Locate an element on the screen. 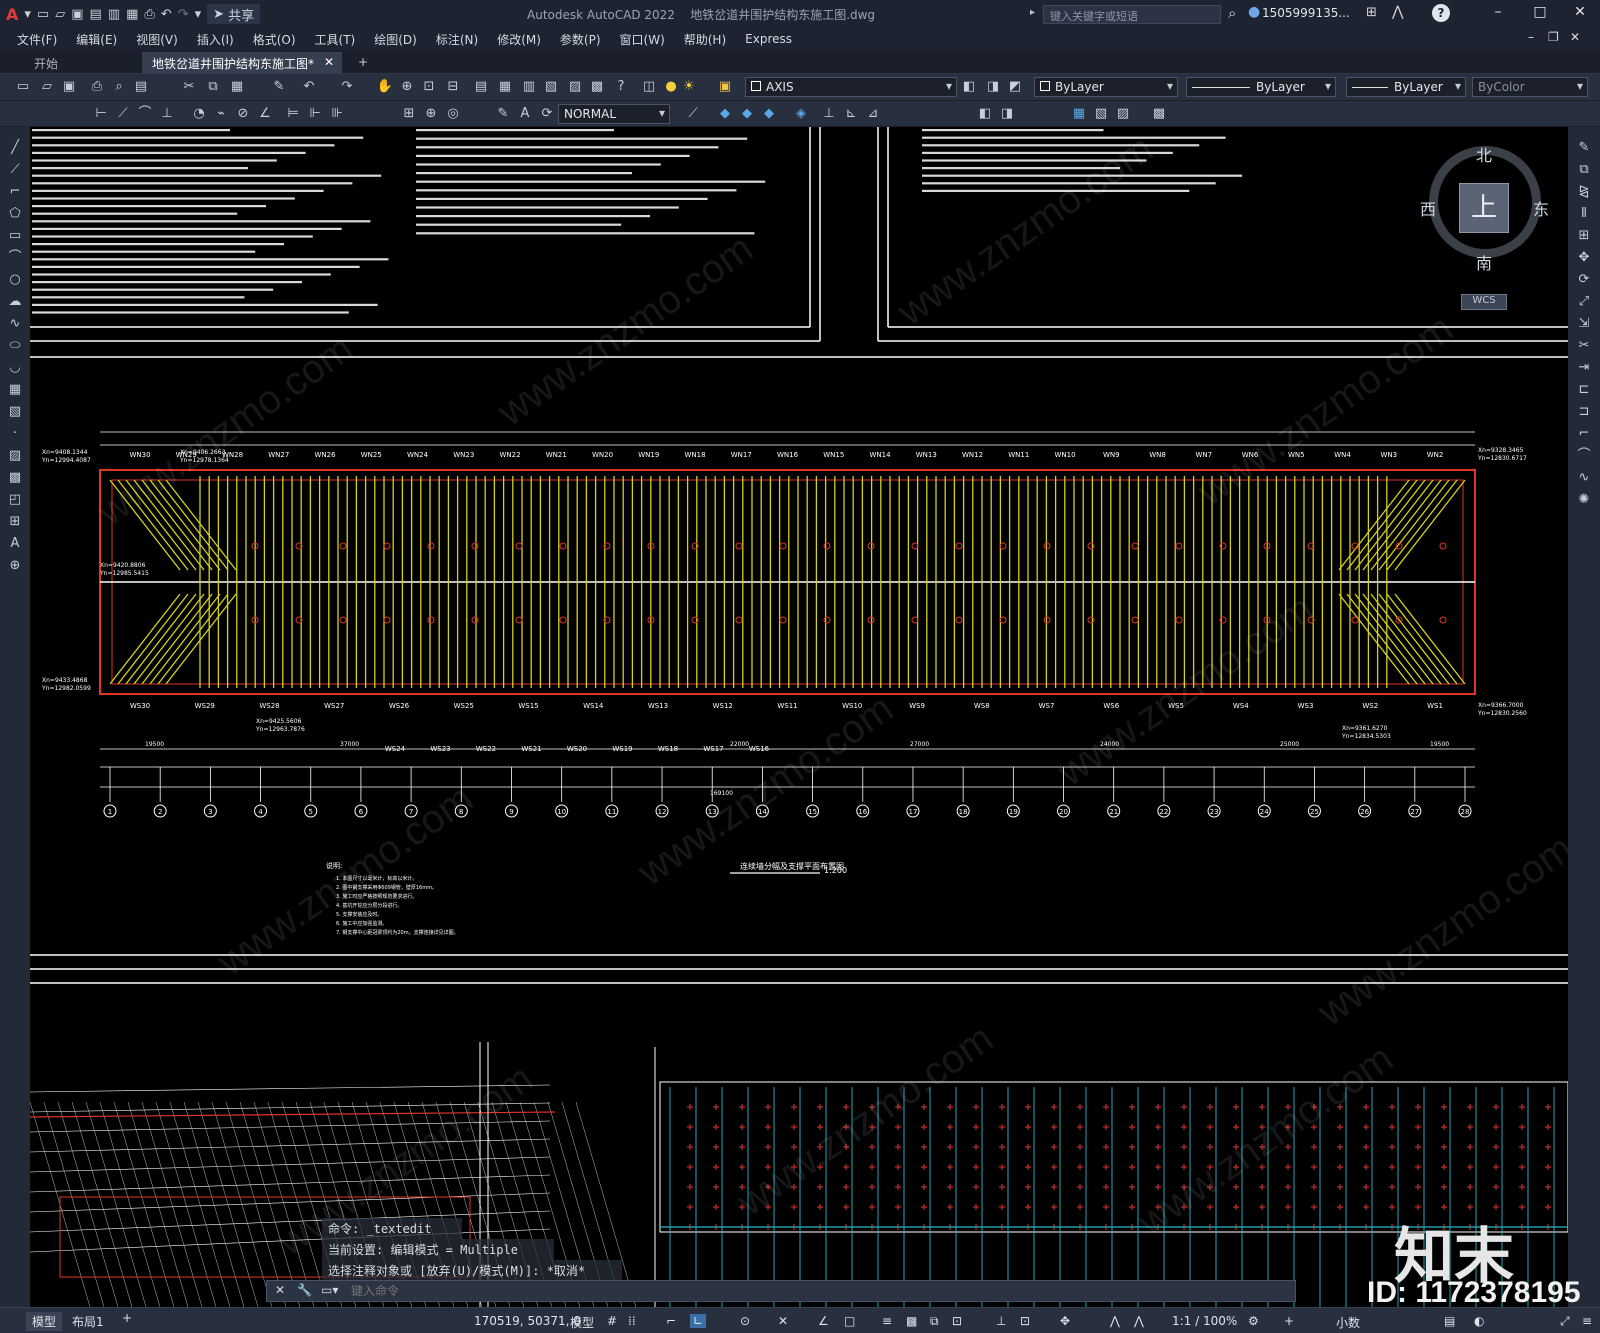  color-select: ByLayer is located at coordinates (1106, 87).